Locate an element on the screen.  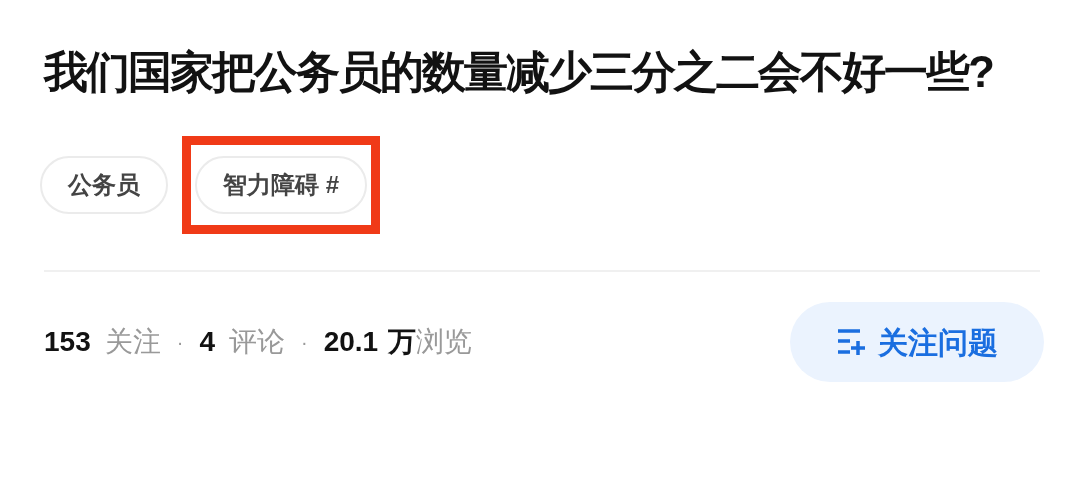
stat-unit: 万 is located at coordinates (402, 342).